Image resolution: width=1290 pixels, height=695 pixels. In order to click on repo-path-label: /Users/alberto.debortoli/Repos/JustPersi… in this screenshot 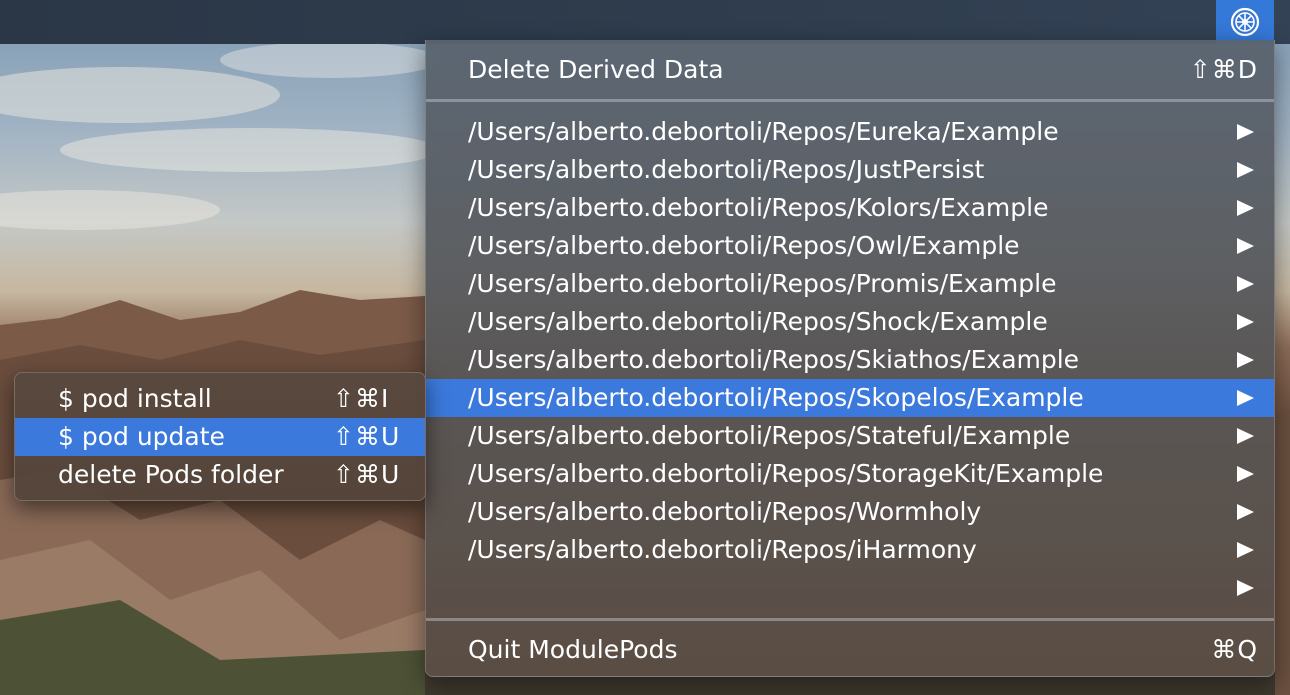, I will do `click(726, 169)`.